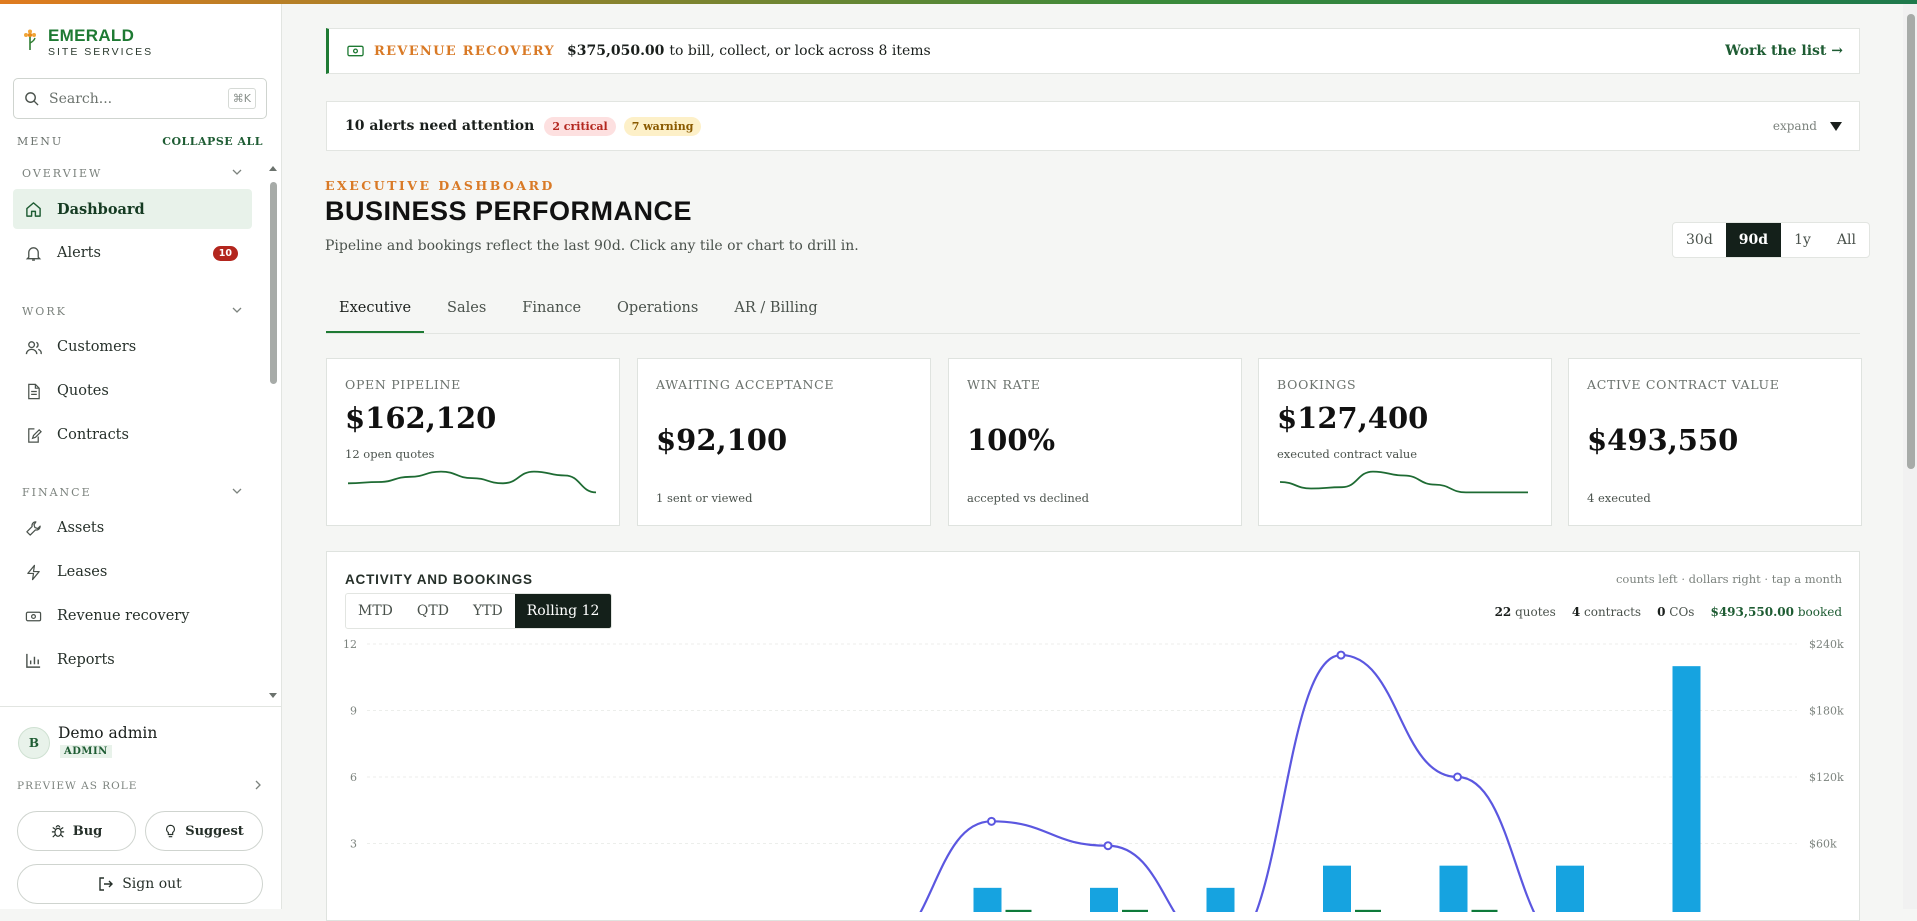 This screenshot has height=921, width=1917. Describe the element at coordinates (1353, 418) in the screenshot. I see `kpi-value: $127,400` at that location.